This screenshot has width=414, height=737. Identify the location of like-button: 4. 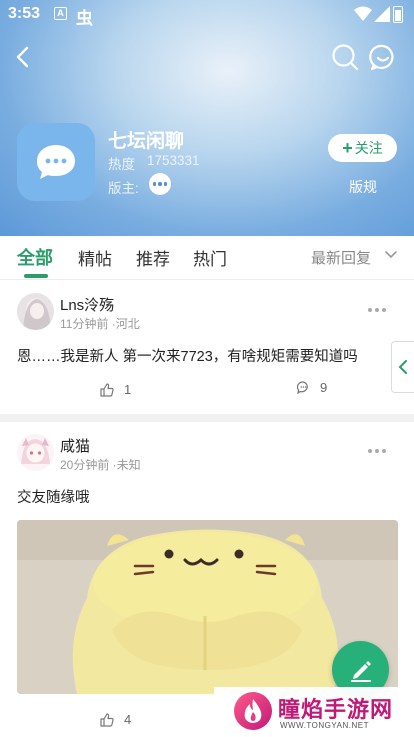
(115, 719).